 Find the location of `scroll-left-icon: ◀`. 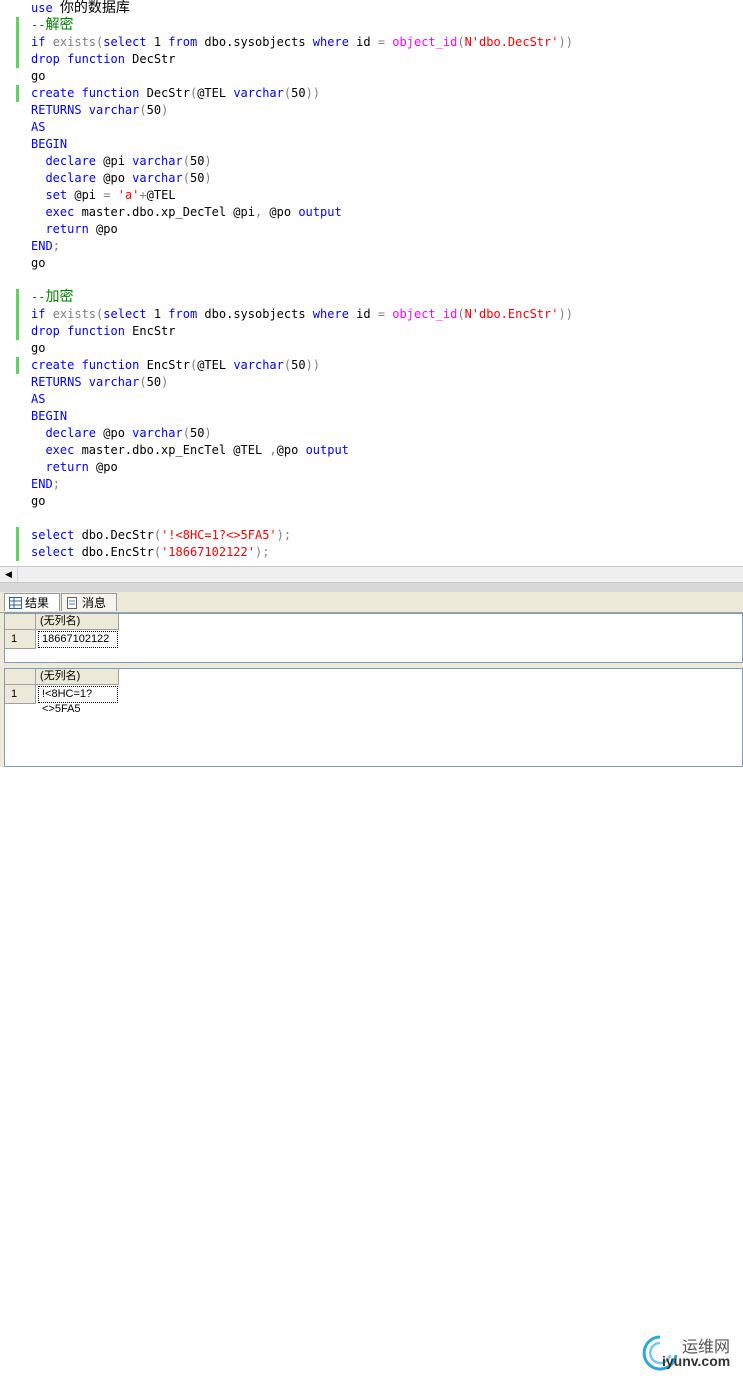

scroll-left-icon: ◀ is located at coordinates (9, 574).